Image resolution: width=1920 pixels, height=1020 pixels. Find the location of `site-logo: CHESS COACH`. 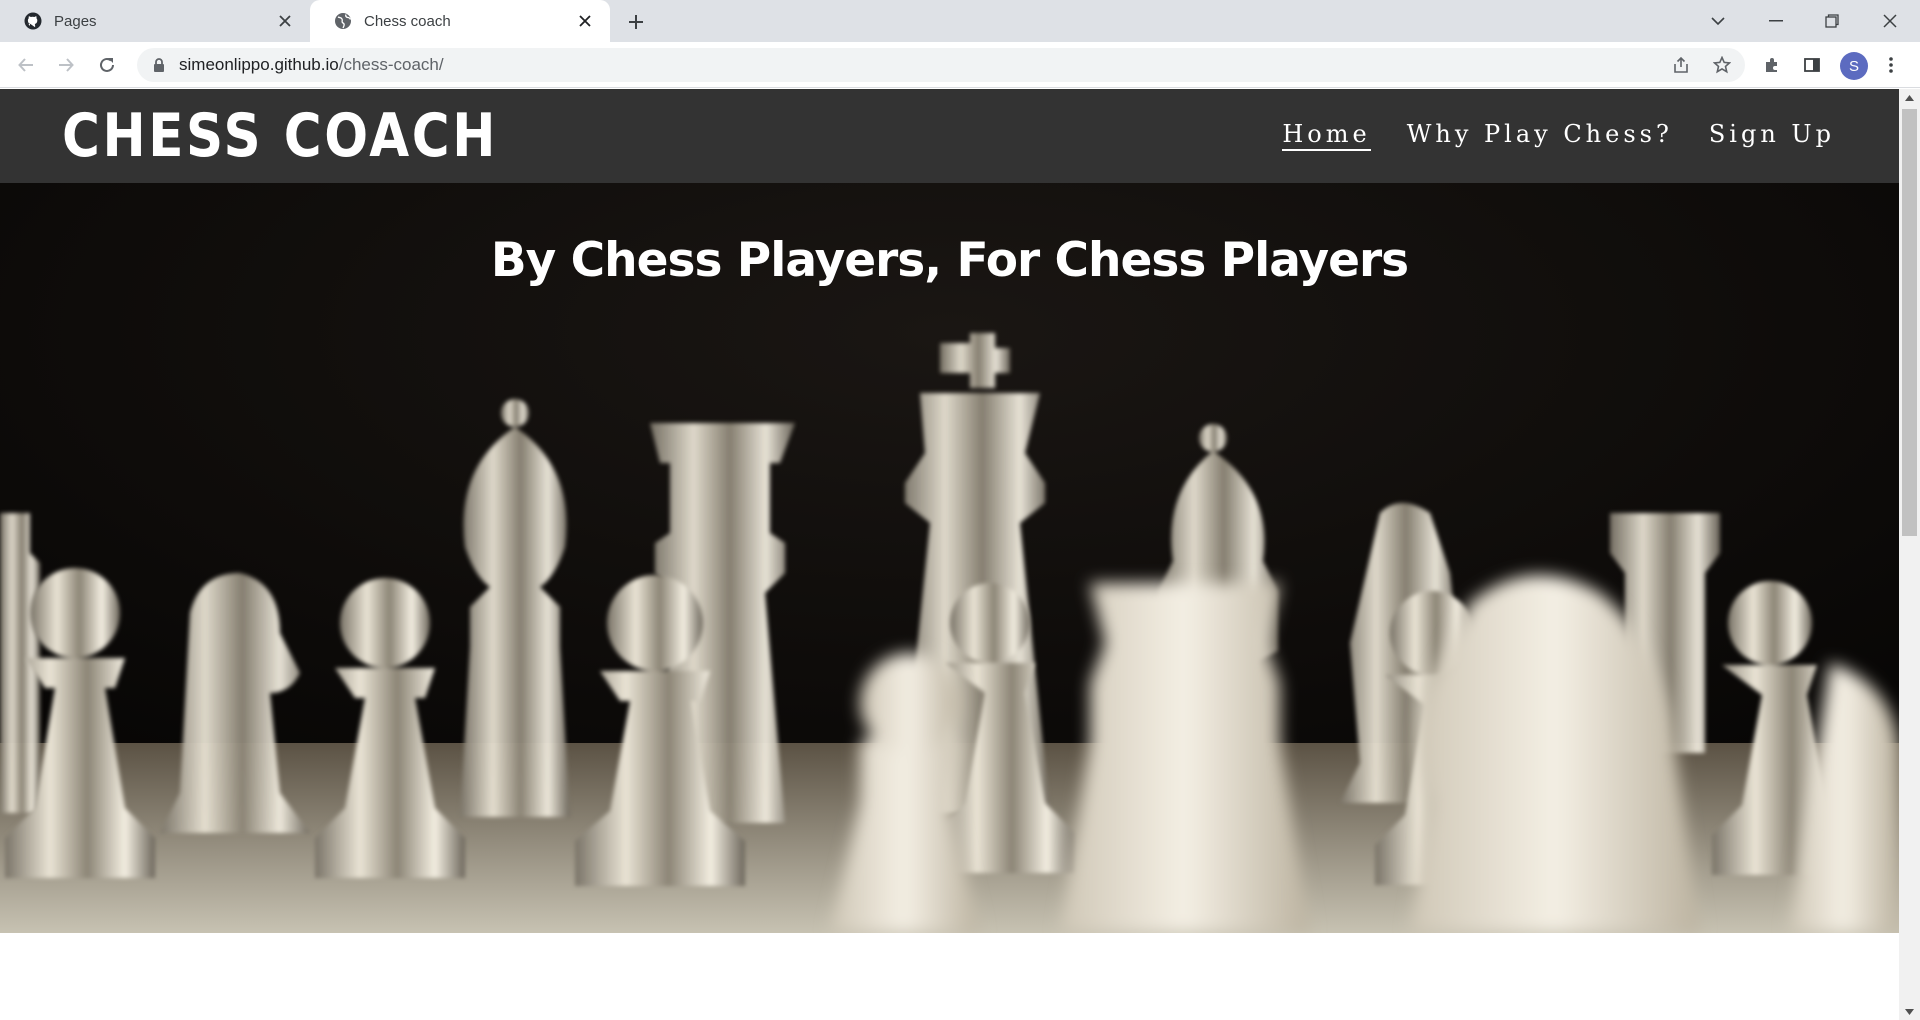

site-logo: CHESS COACH is located at coordinates (280, 136).